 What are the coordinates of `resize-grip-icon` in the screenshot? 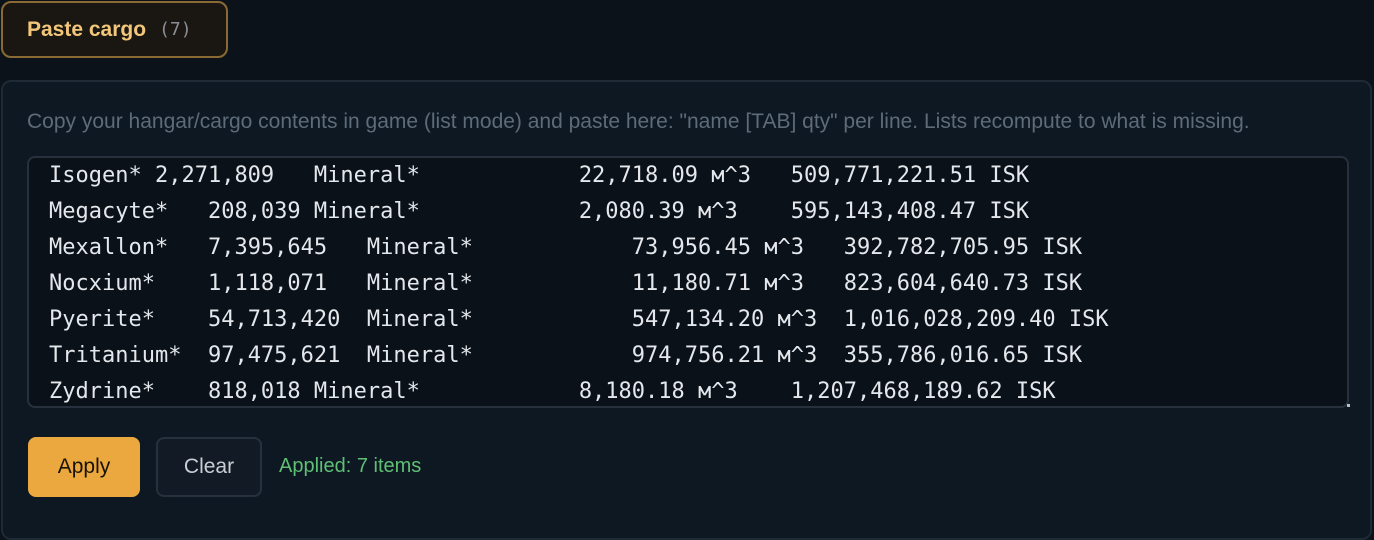 It's located at (1348, 405).